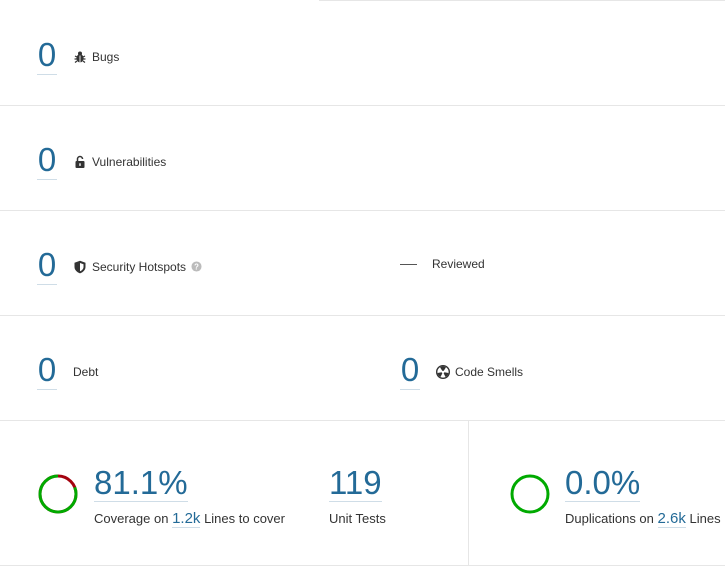 This screenshot has width=725, height=566. I want to click on duplications-subtitle: Duplications on 2.6k Lines, so click(643, 519).